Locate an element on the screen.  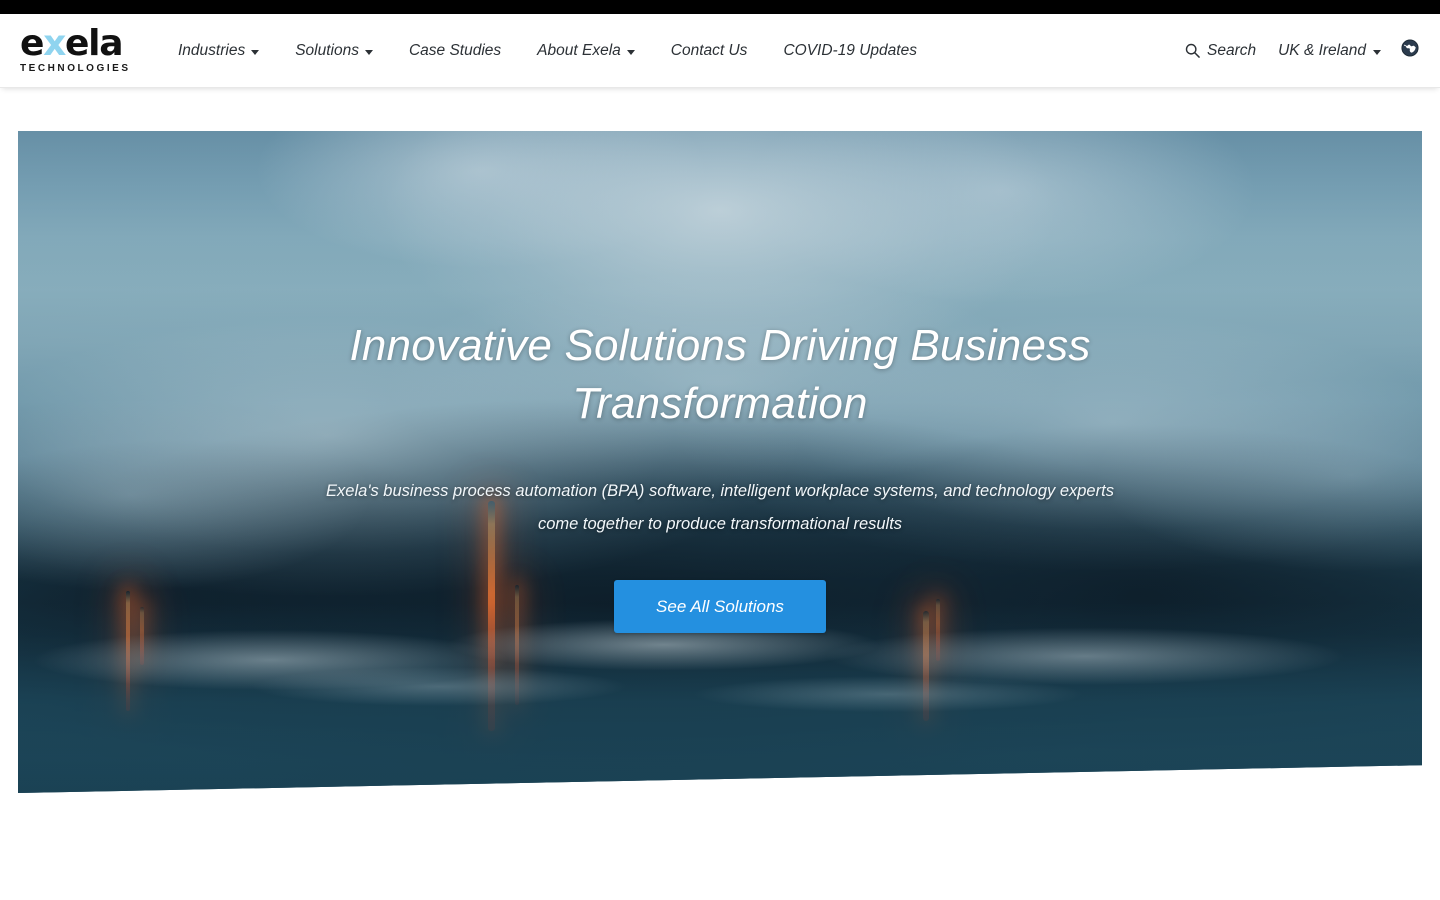
region-label: UK & Ireland is located at coordinates (1322, 50).